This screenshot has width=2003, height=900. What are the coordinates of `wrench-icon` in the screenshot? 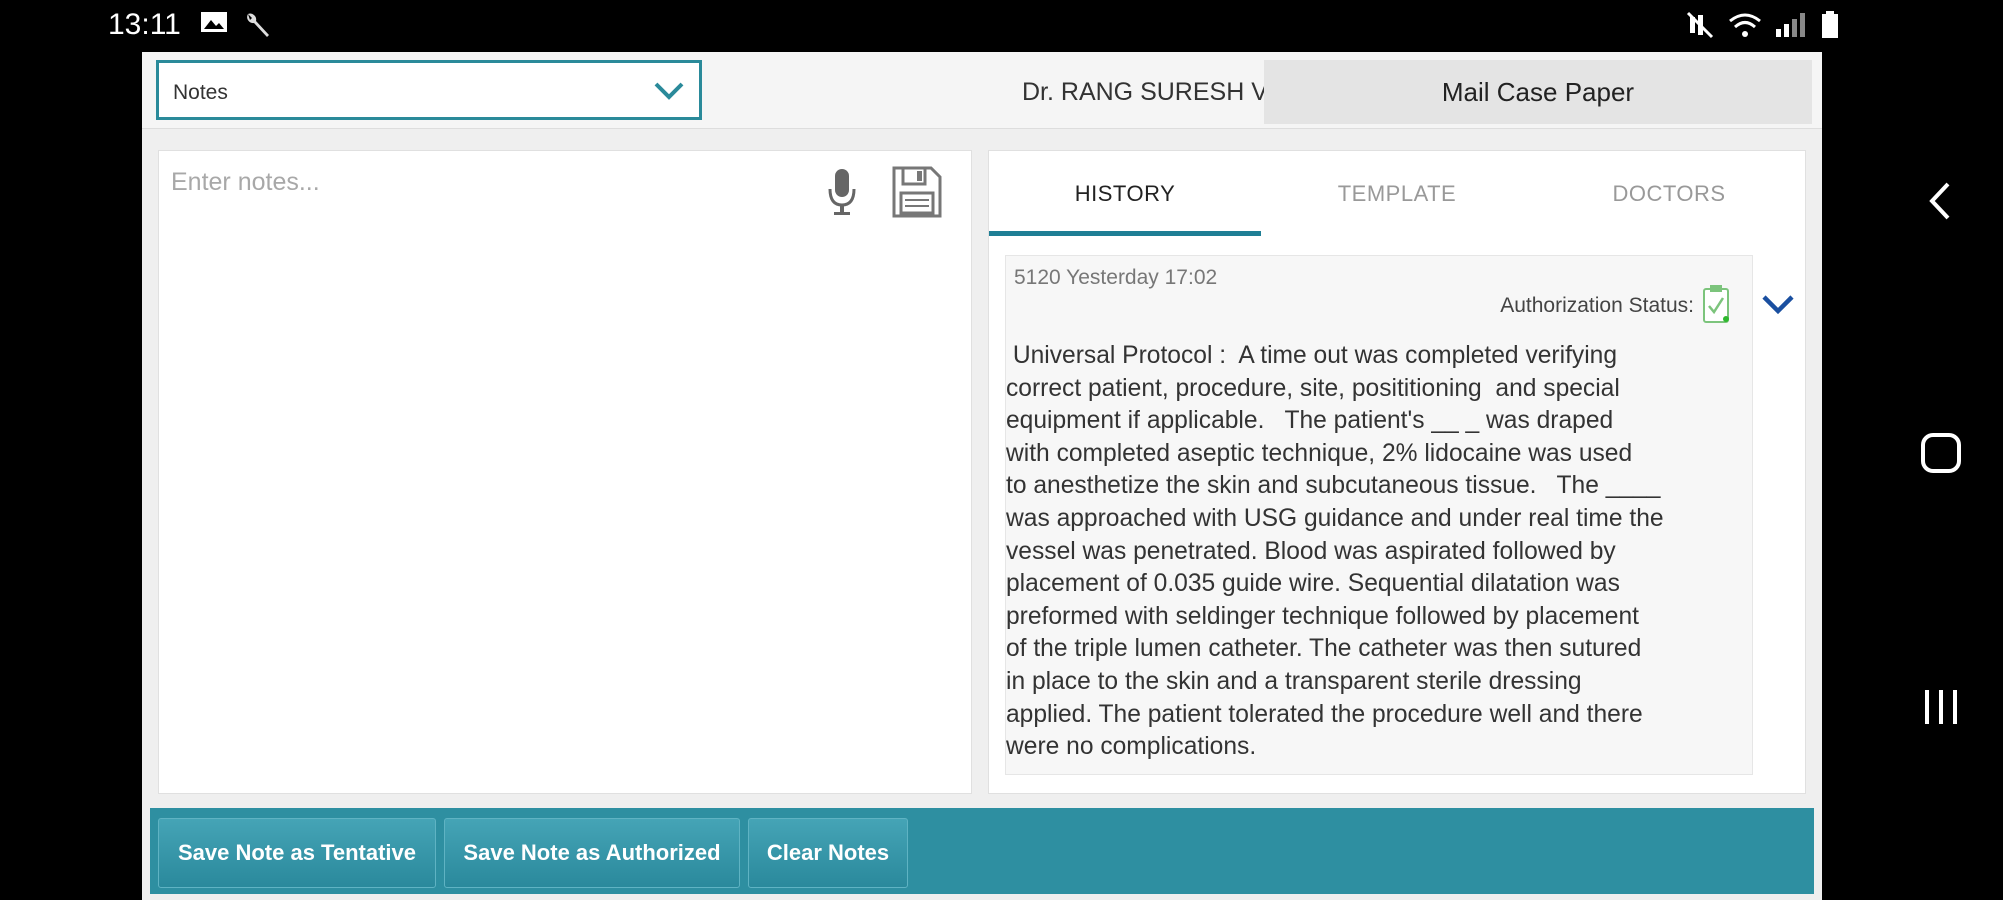 It's located at (258, 25).